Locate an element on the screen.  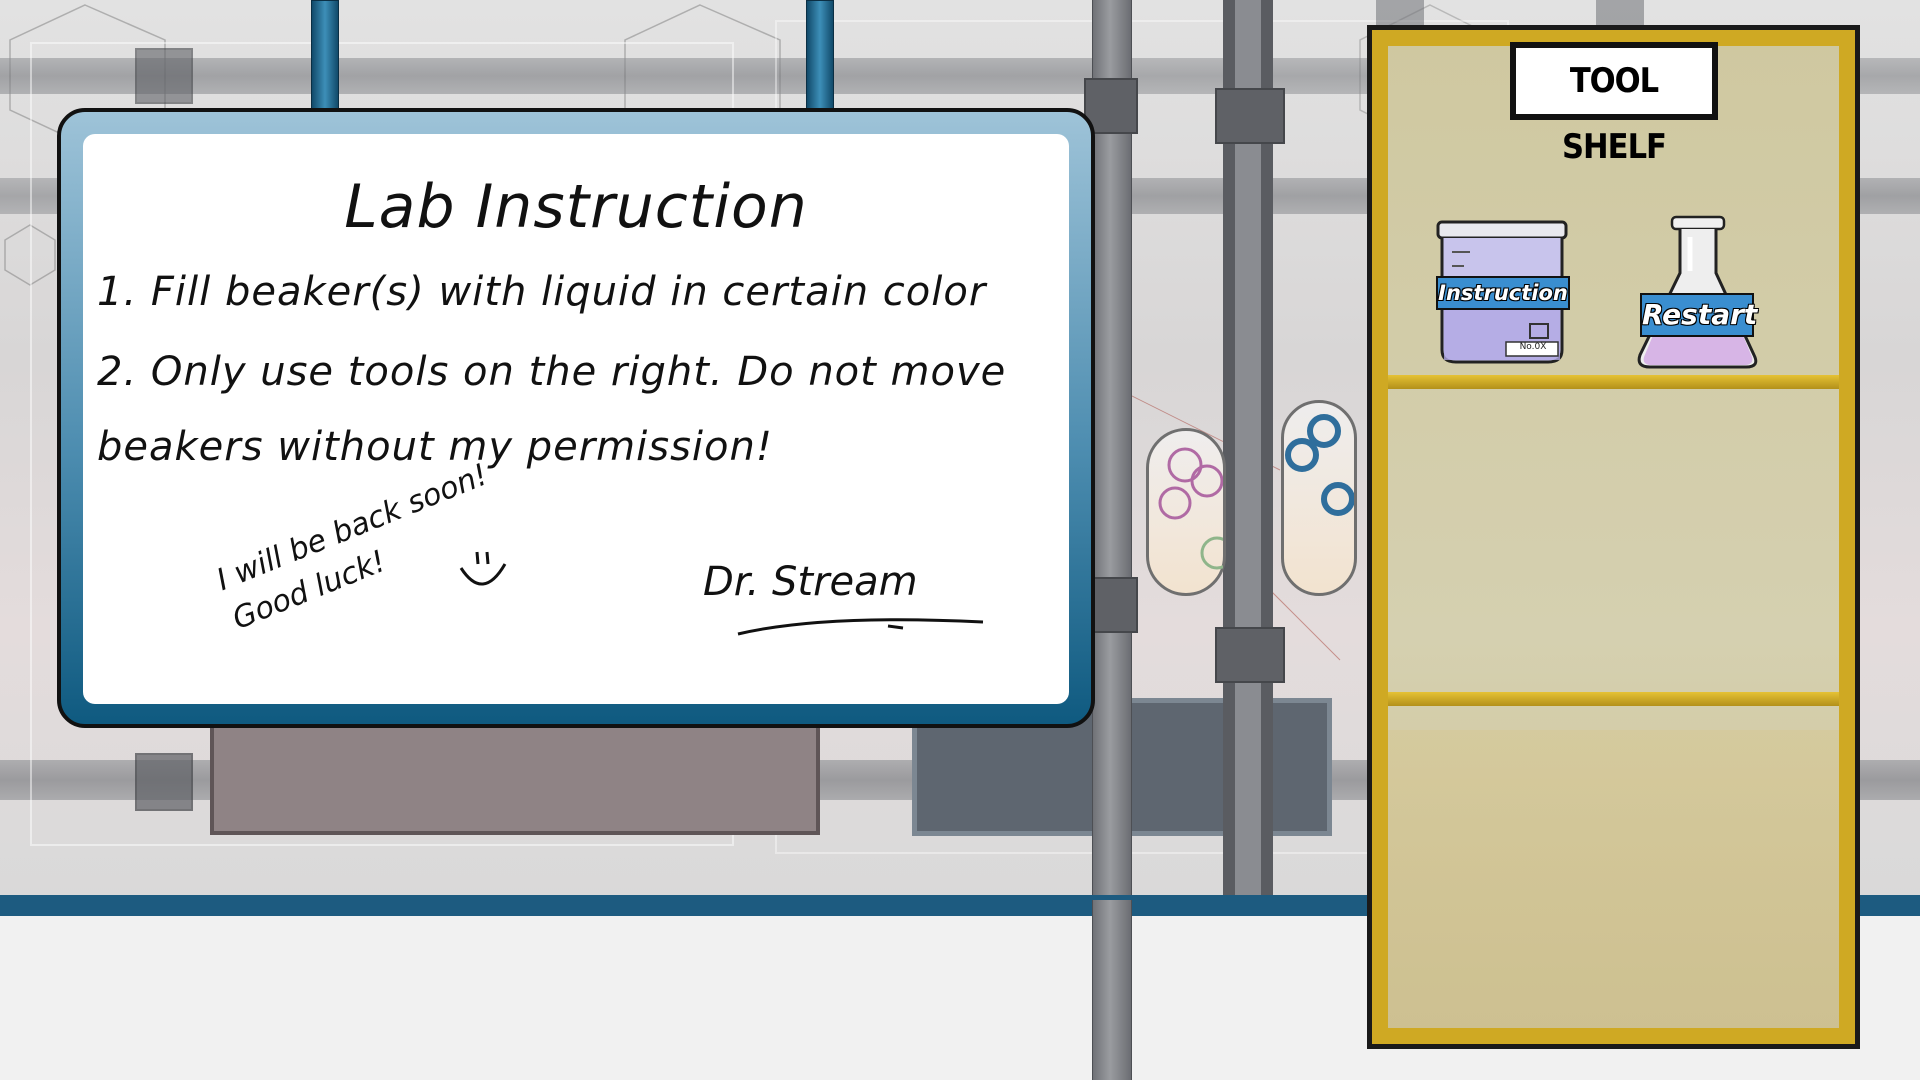
restart-label: Restart is located at coordinates (1698, 315).